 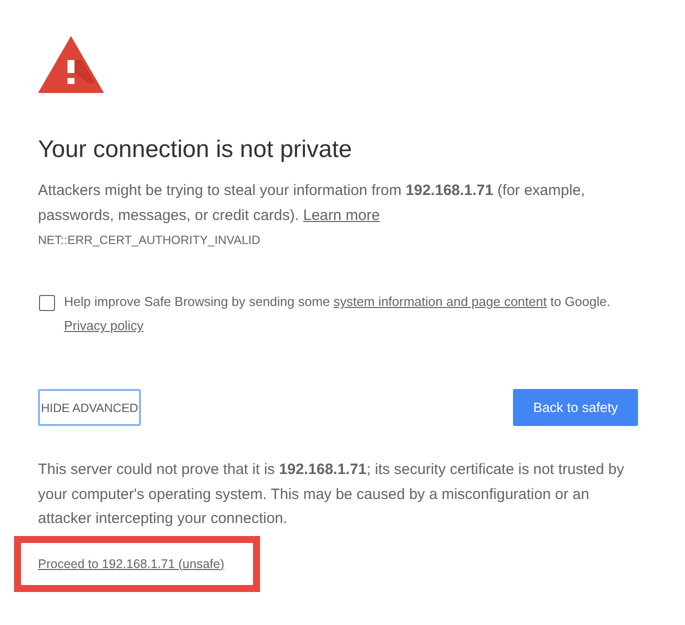 I want to click on details-message: This server could not prove that it is 192.168.1.71; its security certificate is not trusted by your computer's operating system. This may be caused by a misconfiguration or an attacker intercepting your connection., so click(x=332, y=494).